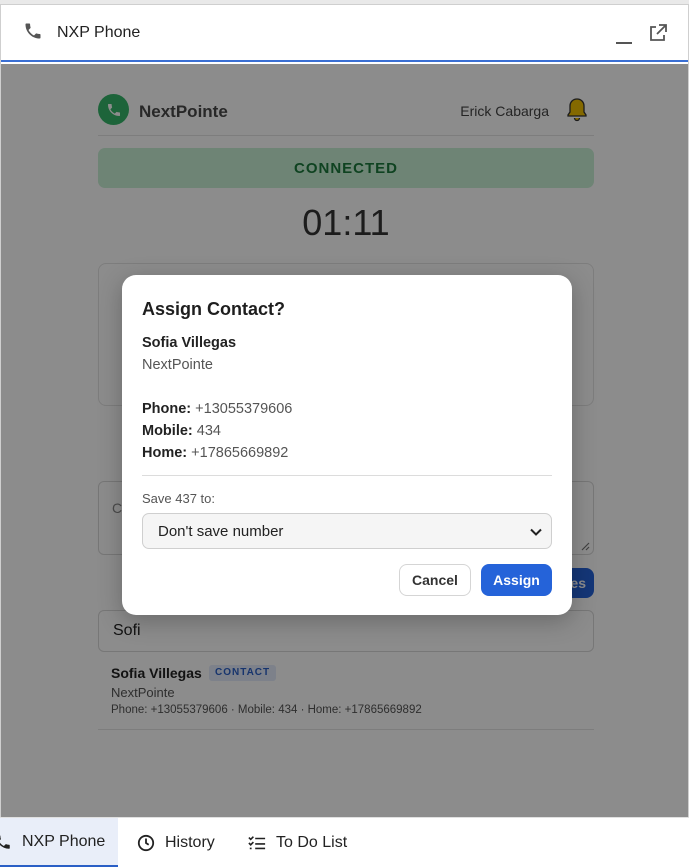 This screenshot has width=689, height=867. Describe the element at coordinates (221, 531) in the screenshot. I see `select-value: Don't save number` at that location.